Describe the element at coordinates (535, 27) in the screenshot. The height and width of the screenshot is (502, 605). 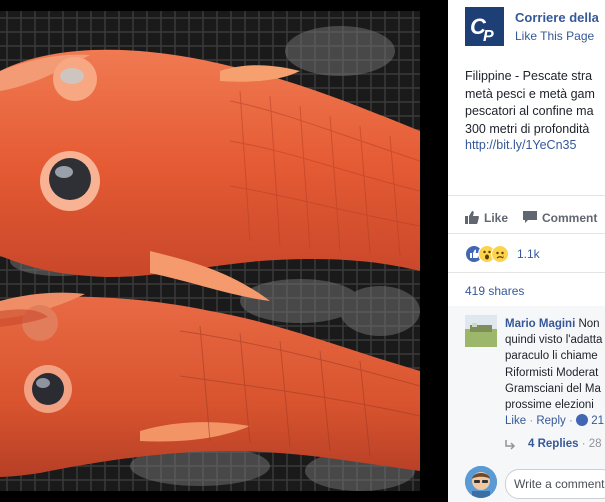
I see `post-header: C P Corriere della Like This Page ·` at that location.